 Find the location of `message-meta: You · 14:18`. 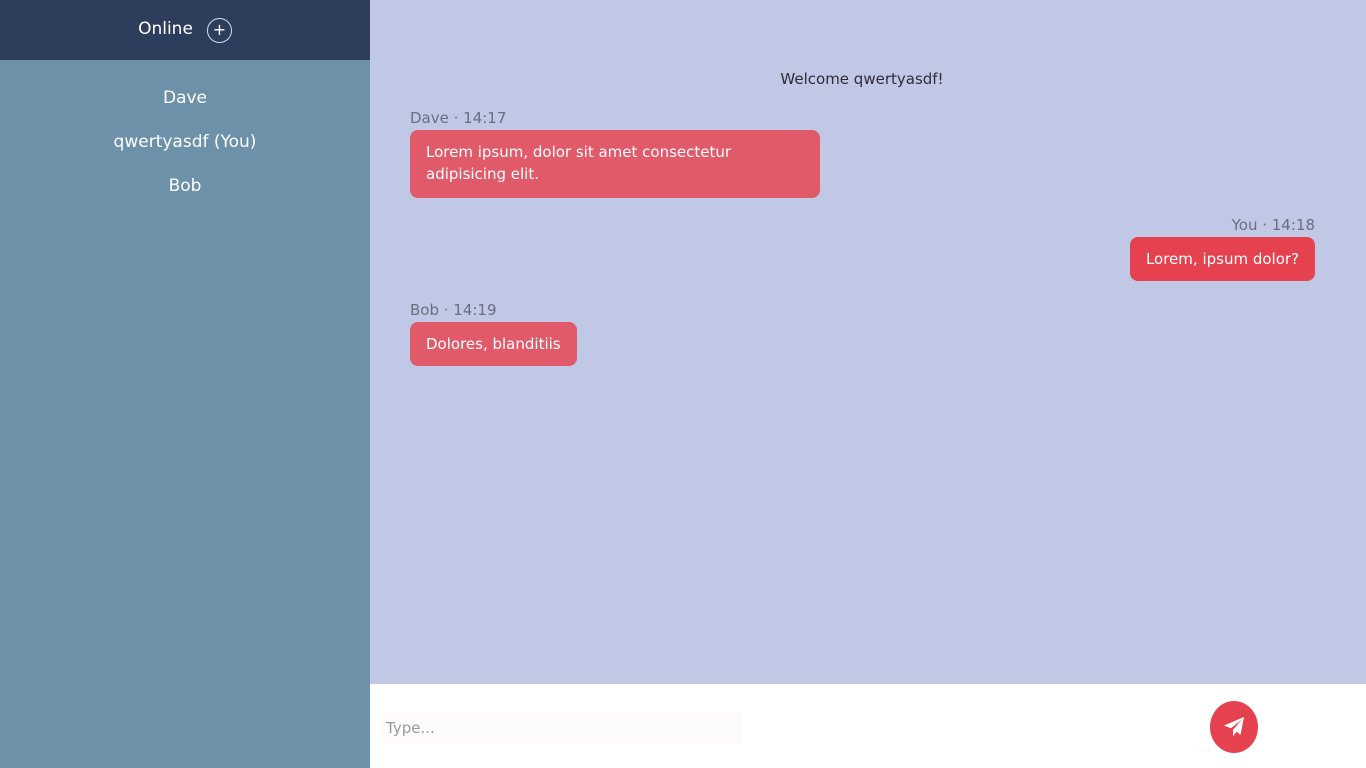

message-meta: You · 14:18 is located at coordinates (1273, 225).